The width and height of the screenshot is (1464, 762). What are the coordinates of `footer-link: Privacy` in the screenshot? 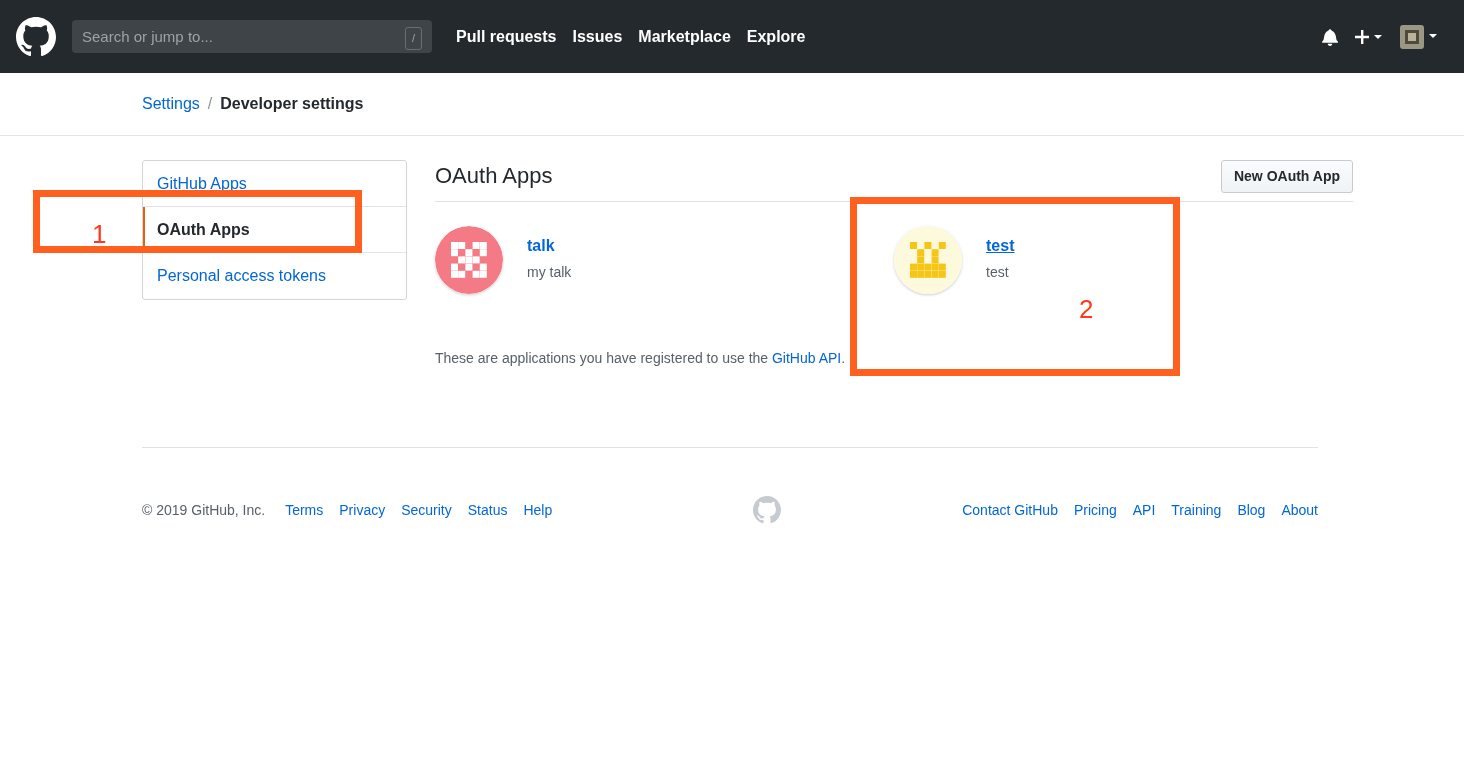 It's located at (362, 510).